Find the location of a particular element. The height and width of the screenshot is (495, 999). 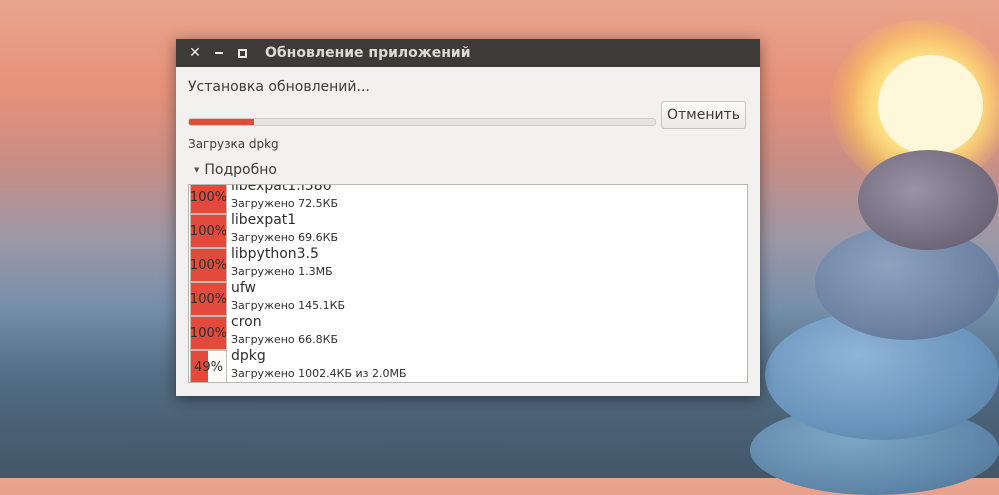

overall-progress-bar is located at coordinates (422, 122).